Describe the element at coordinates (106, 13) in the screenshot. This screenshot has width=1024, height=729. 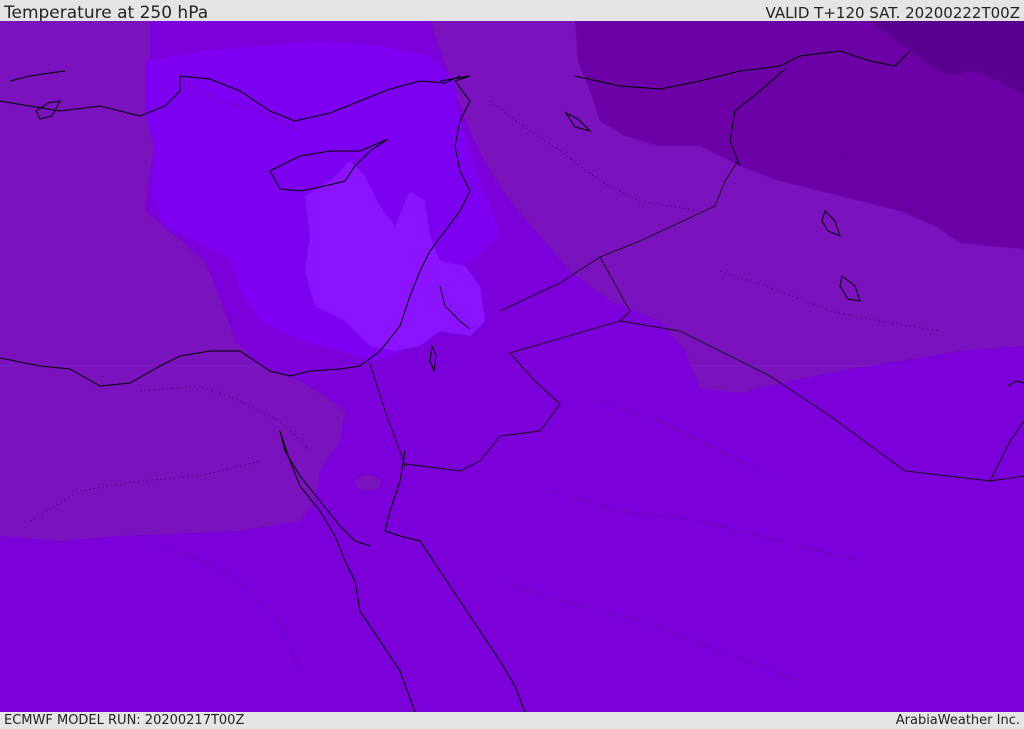
I see `map-title: Temperature at 250 hPa` at that location.